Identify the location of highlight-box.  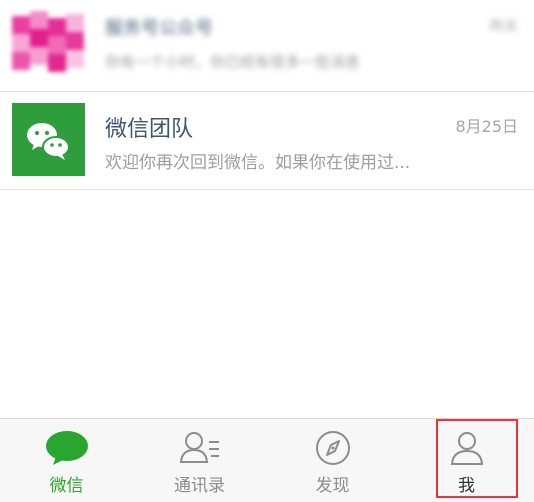
(477, 458).